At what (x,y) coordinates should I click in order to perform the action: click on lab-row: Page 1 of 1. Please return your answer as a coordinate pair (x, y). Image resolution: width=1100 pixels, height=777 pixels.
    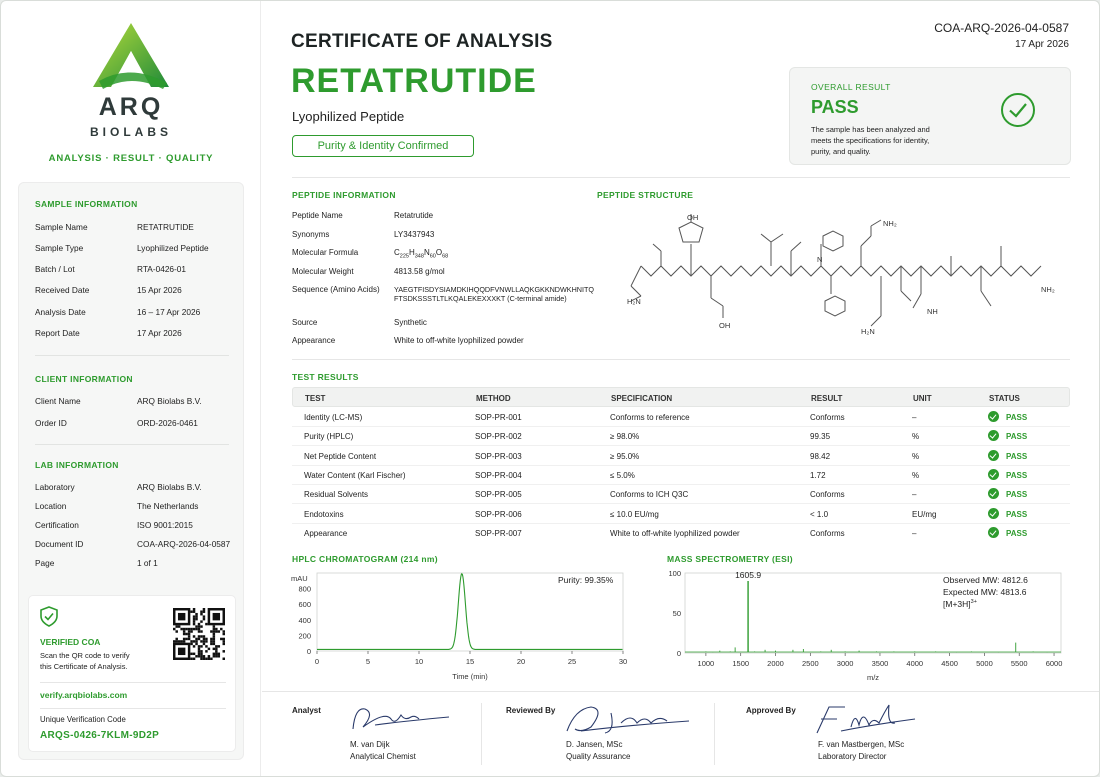
    Looking at the image, I should click on (96, 563).